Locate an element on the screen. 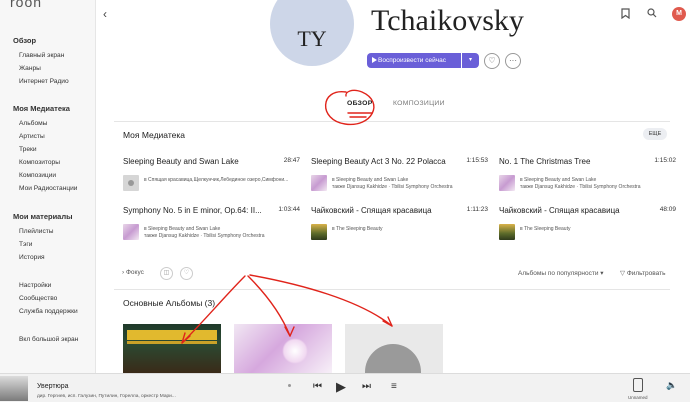 Image resolution: width=690 pixels, height=402 pixels. sidebar-item-tracks: Треки is located at coordinates (28, 149).